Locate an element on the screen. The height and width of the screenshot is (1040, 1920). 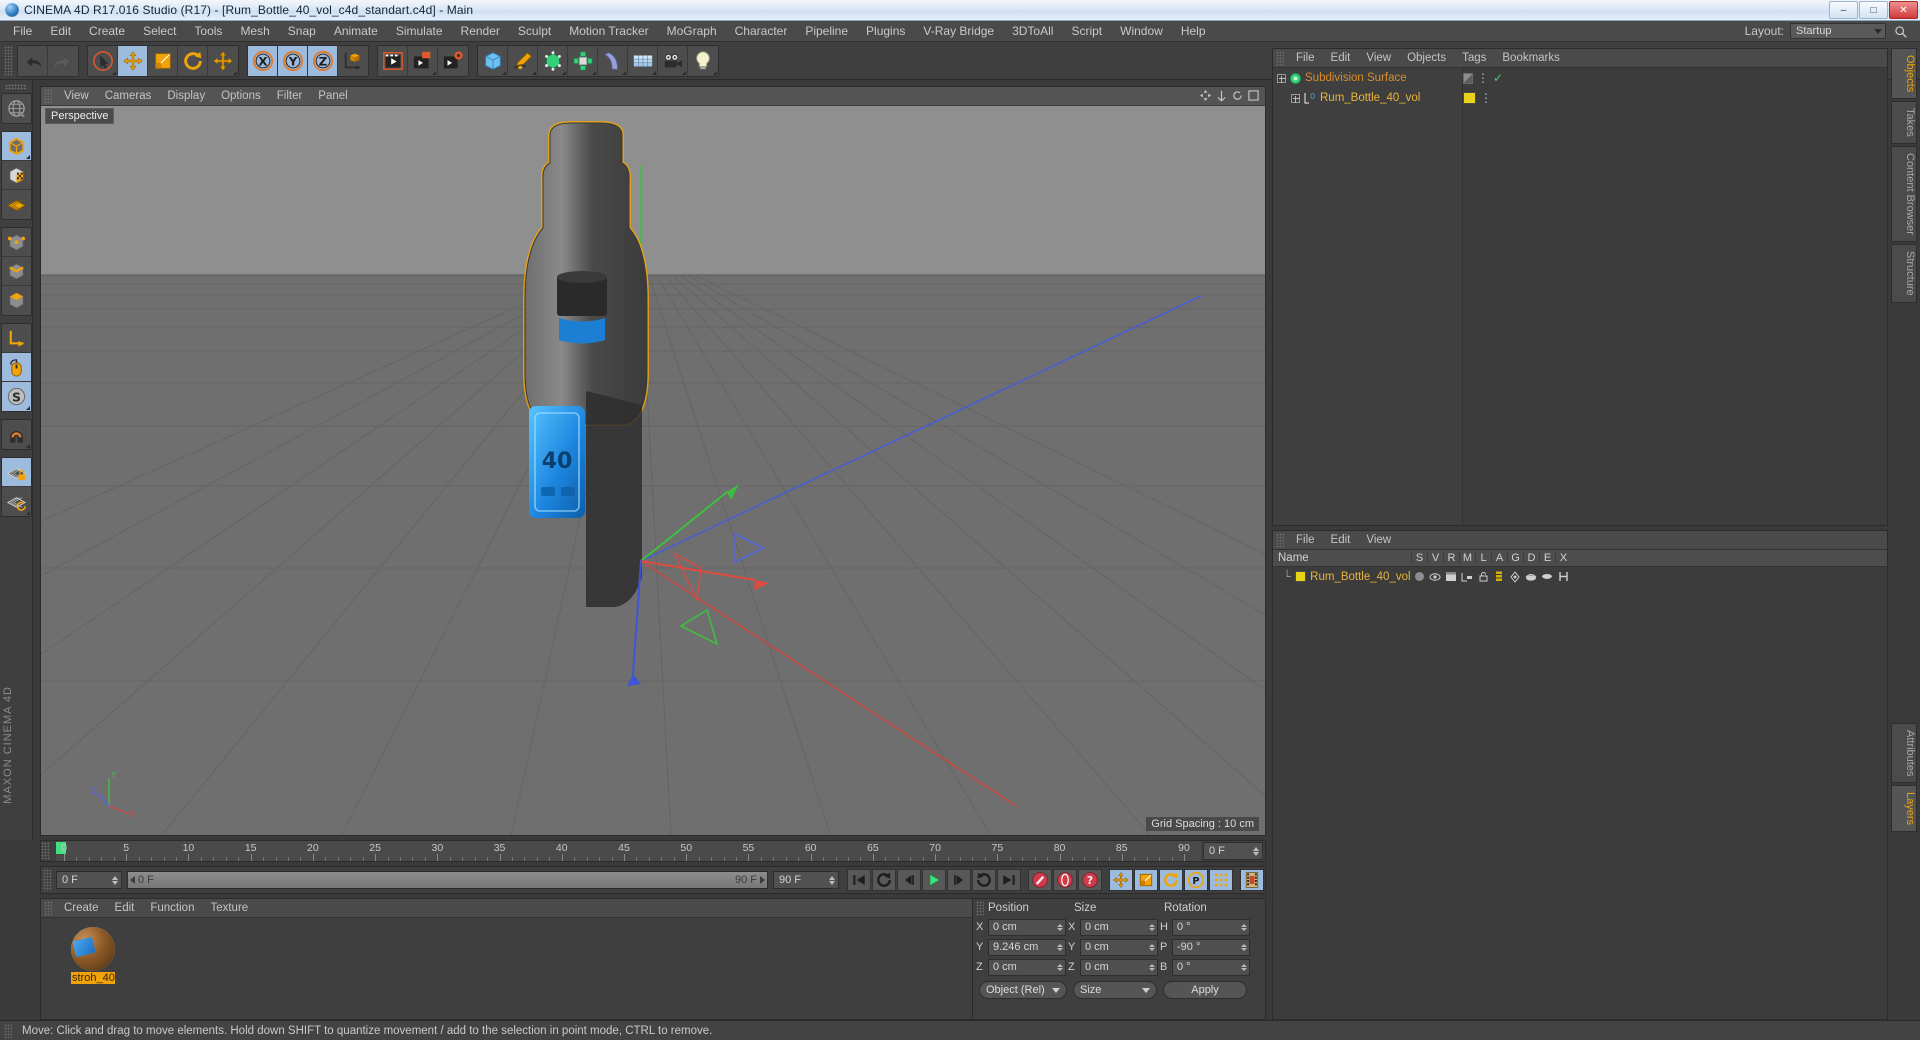
soft-selection-button: S is located at coordinates (16, 396).